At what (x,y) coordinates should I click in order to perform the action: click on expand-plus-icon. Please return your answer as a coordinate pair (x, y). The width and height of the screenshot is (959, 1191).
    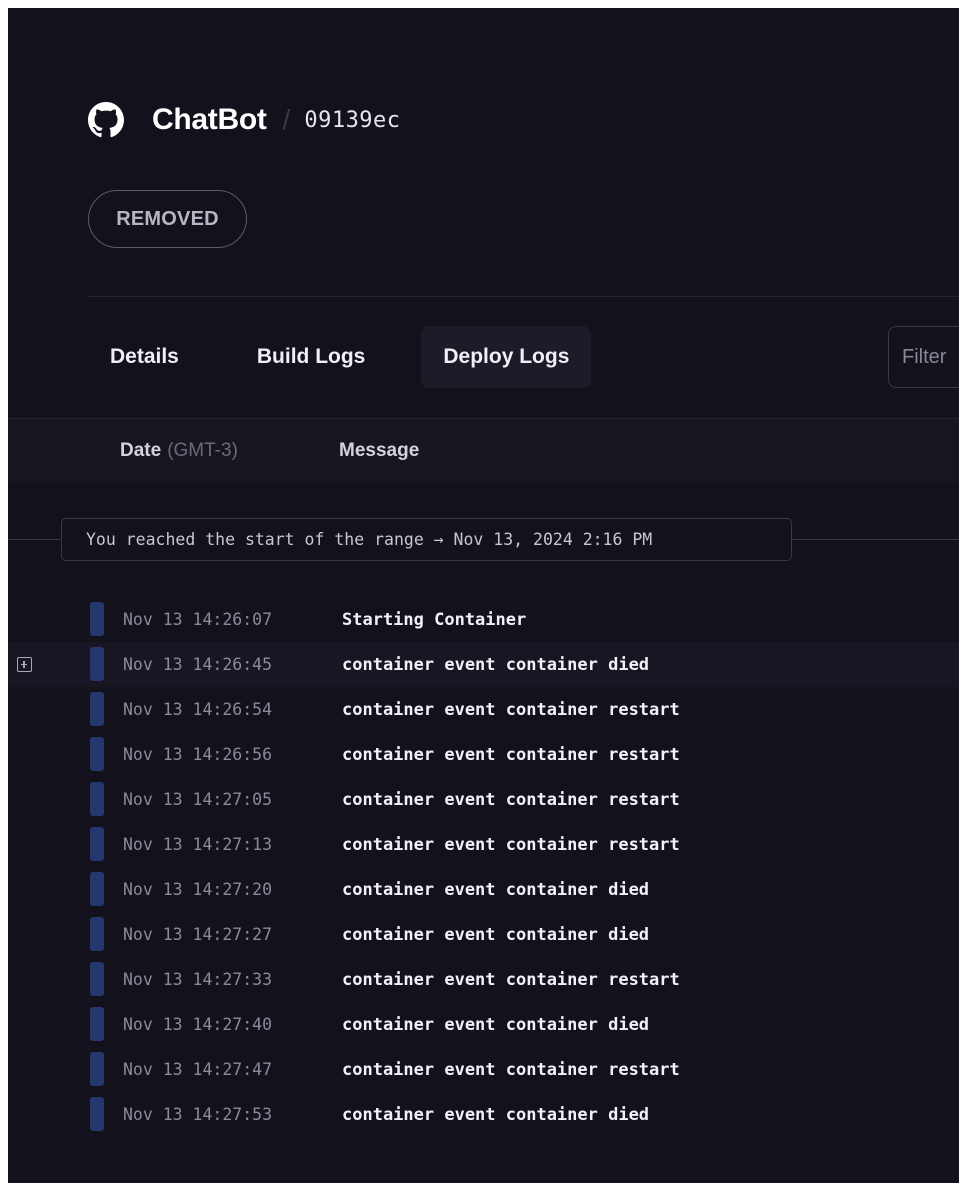
    Looking at the image, I should click on (24, 664).